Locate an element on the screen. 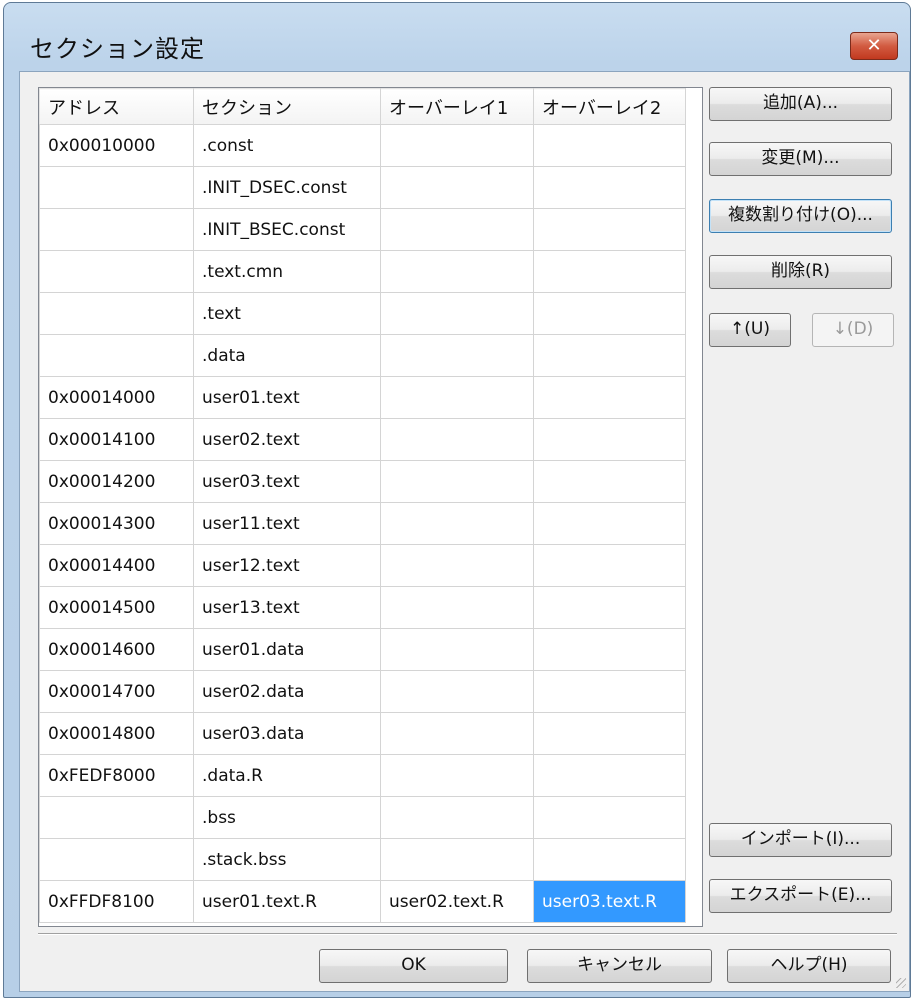 The image size is (916, 1003). cell-section: user02.data is located at coordinates (287, 691).